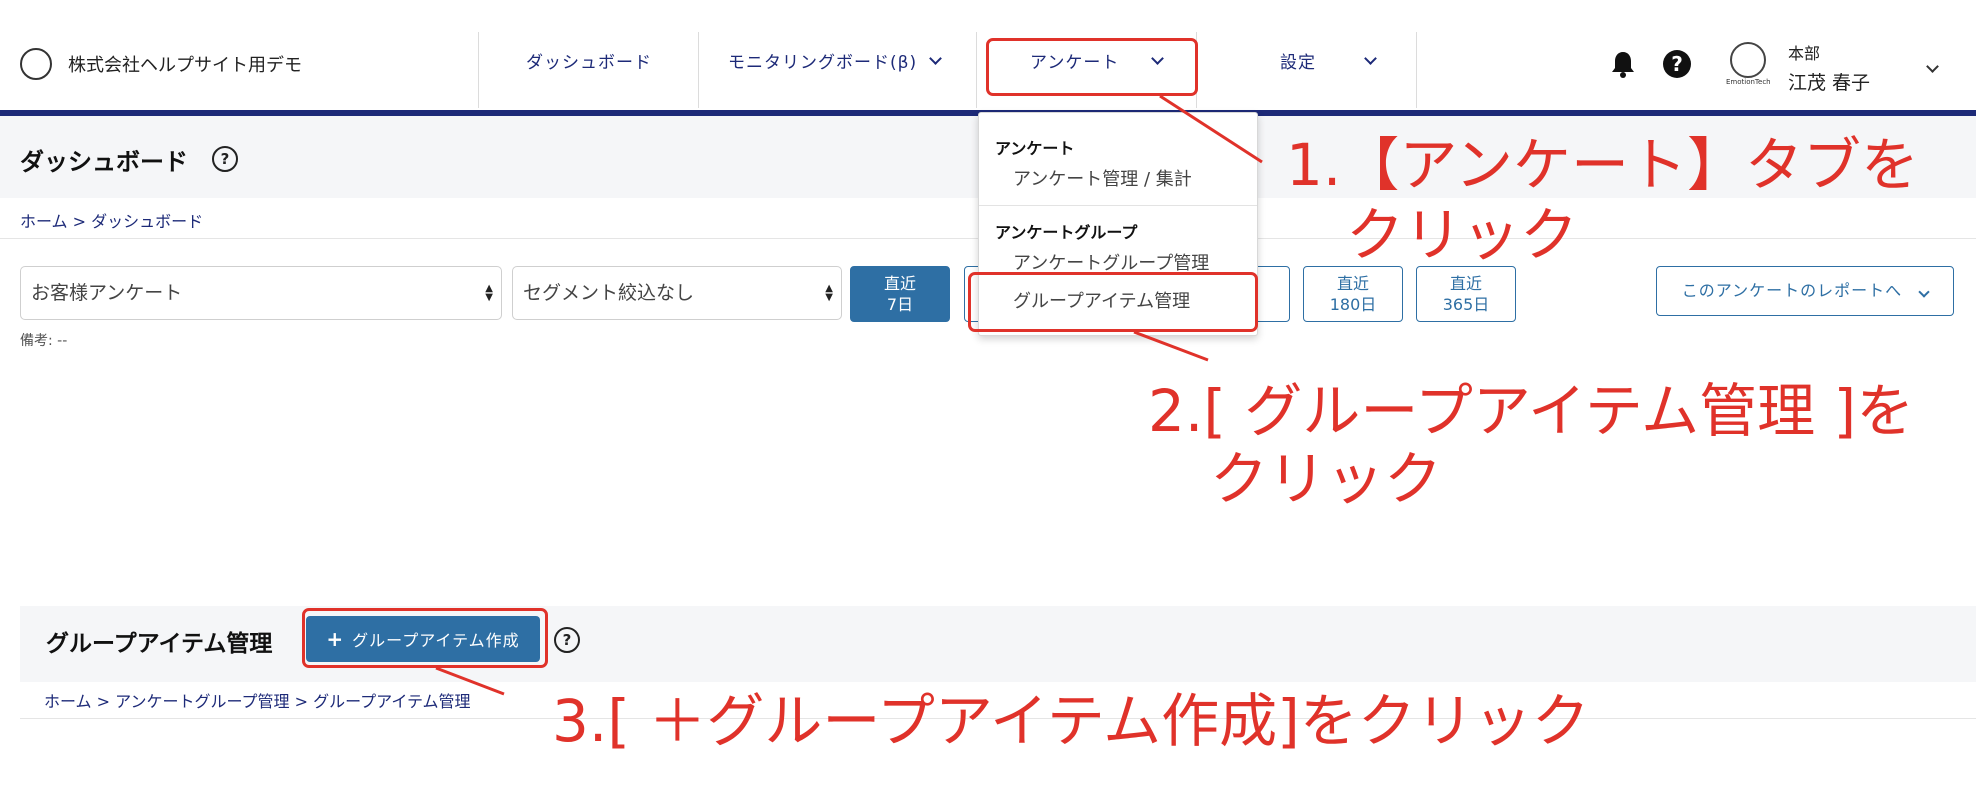 Image resolution: width=1976 pixels, height=790 pixels. What do you see at coordinates (1531, 411) in the screenshot?
I see `annotation-step2-line1: 2.[ グループアイテム管理 ]を` at bounding box center [1531, 411].